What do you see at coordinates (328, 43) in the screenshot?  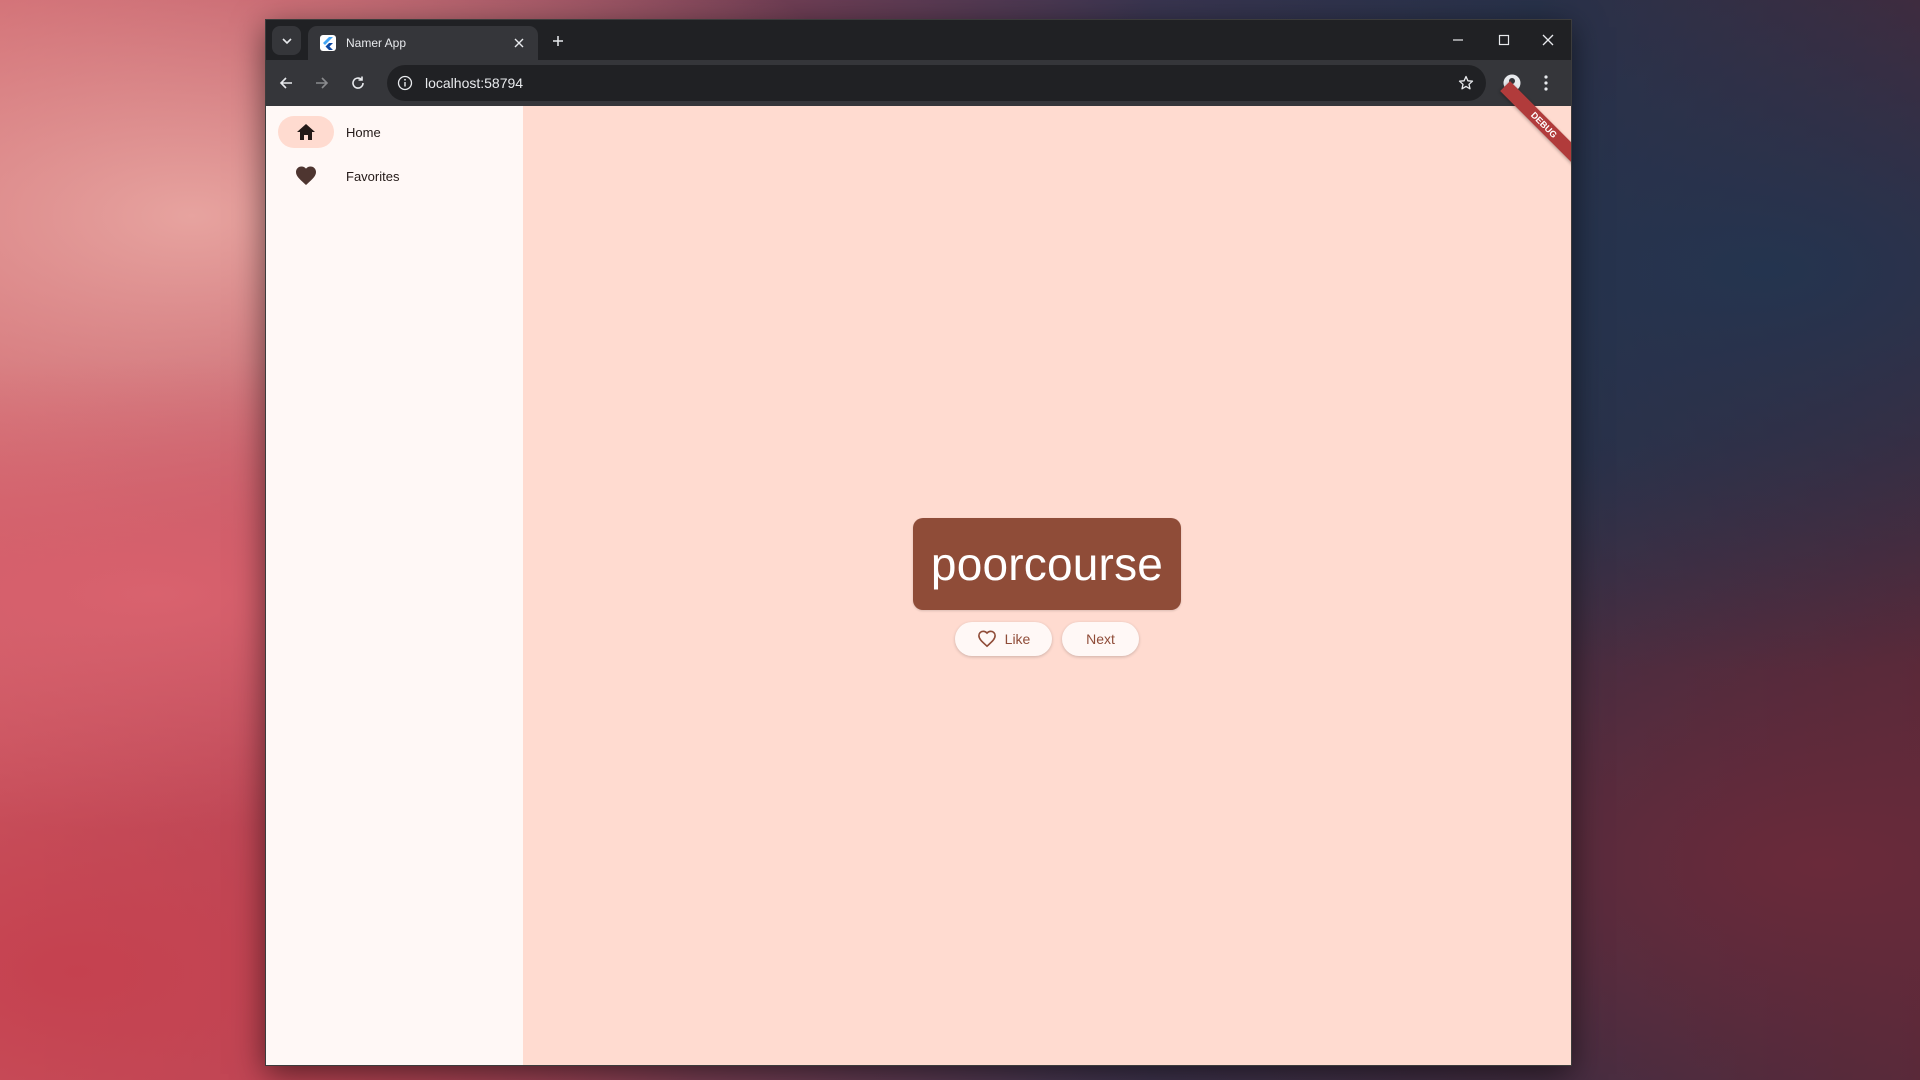 I see `flutter-favicon-icon` at bounding box center [328, 43].